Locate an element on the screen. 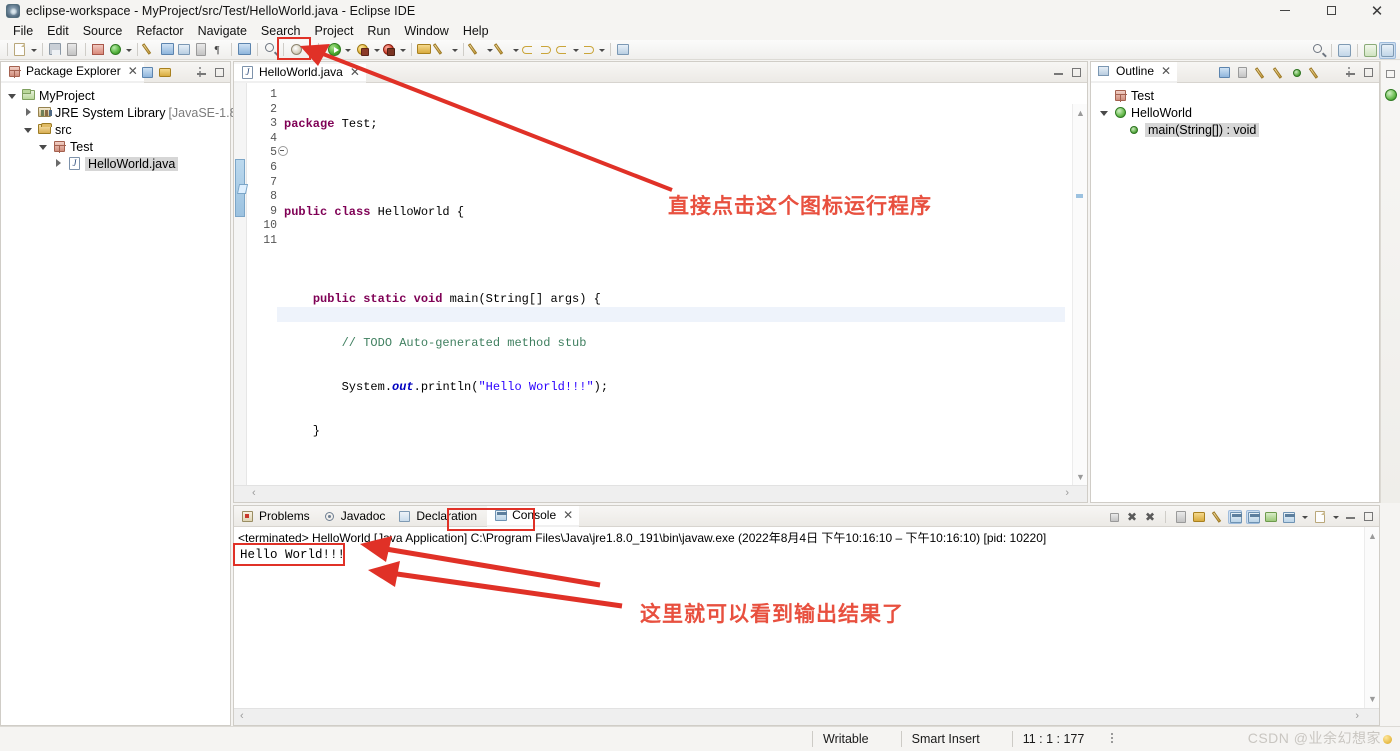 Image resolution: width=1400 pixels, height=751 pixels. editor-gutter is located at coordinates (240, 292).